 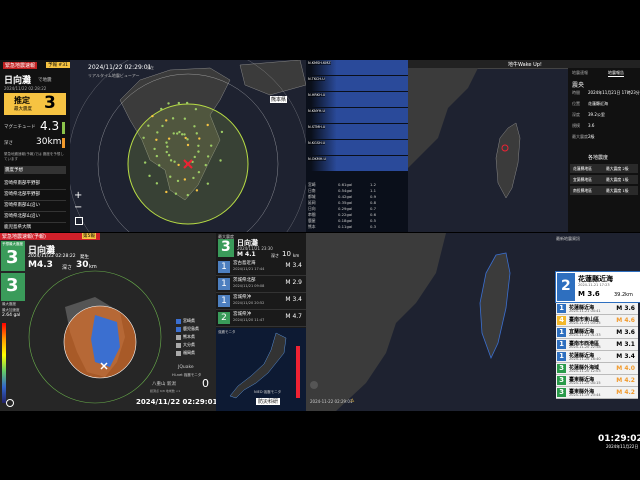 I want to click on tw-history-row: 1 花蓮縣近海 2024-11-20 18:40 M 3.4, so click(x=597, y=357).